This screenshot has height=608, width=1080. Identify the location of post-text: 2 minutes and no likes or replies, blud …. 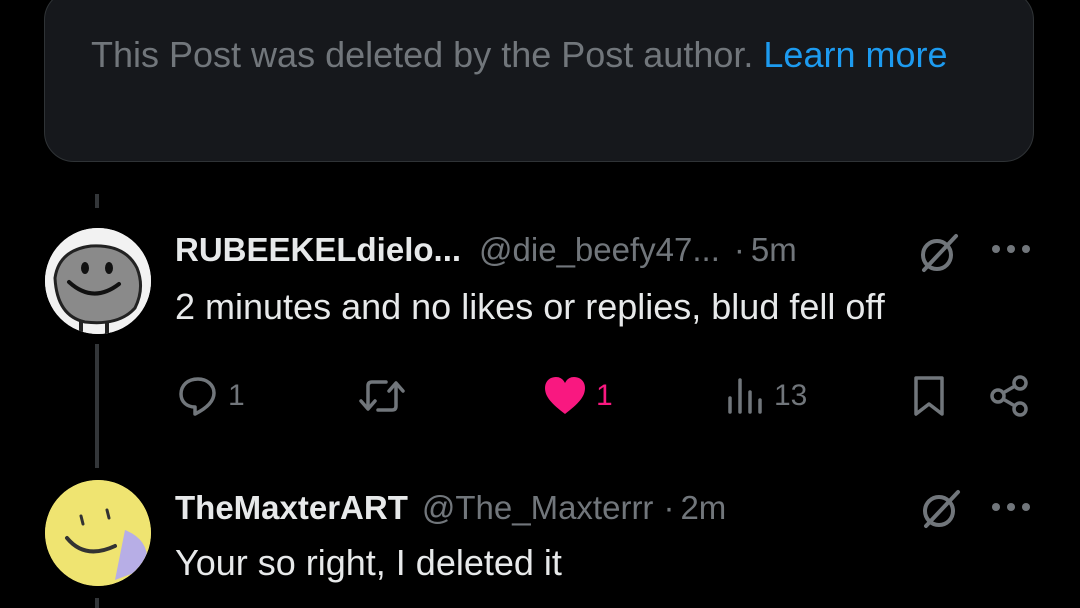
(530, 306).